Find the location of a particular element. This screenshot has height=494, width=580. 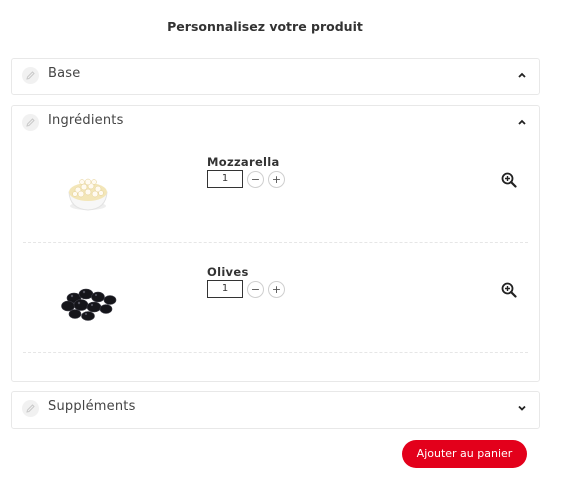

chevron-down-icon is located at coordinates (522, 408).